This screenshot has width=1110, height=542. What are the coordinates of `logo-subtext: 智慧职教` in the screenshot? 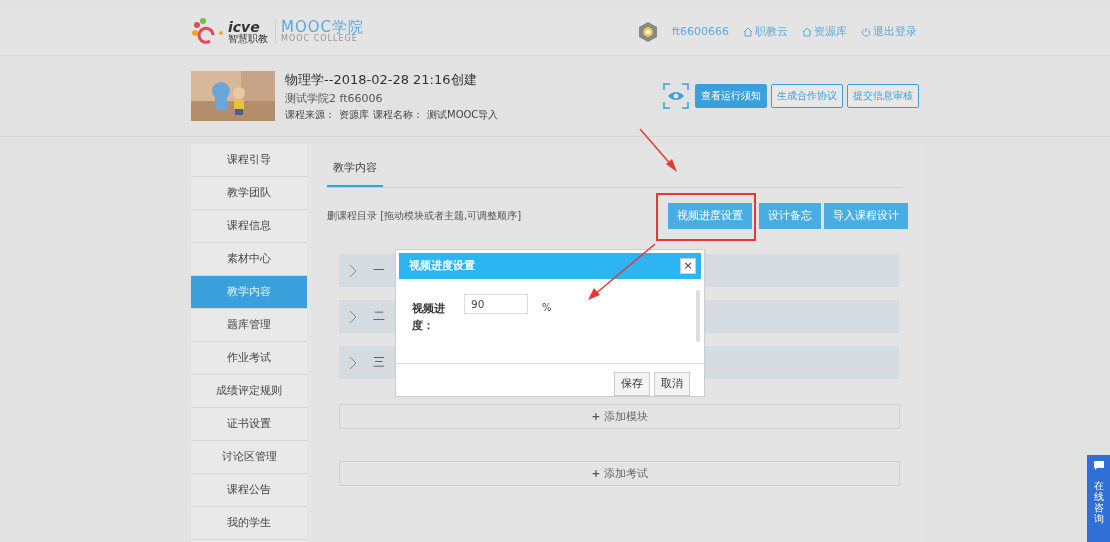 It's located at (248, 38).